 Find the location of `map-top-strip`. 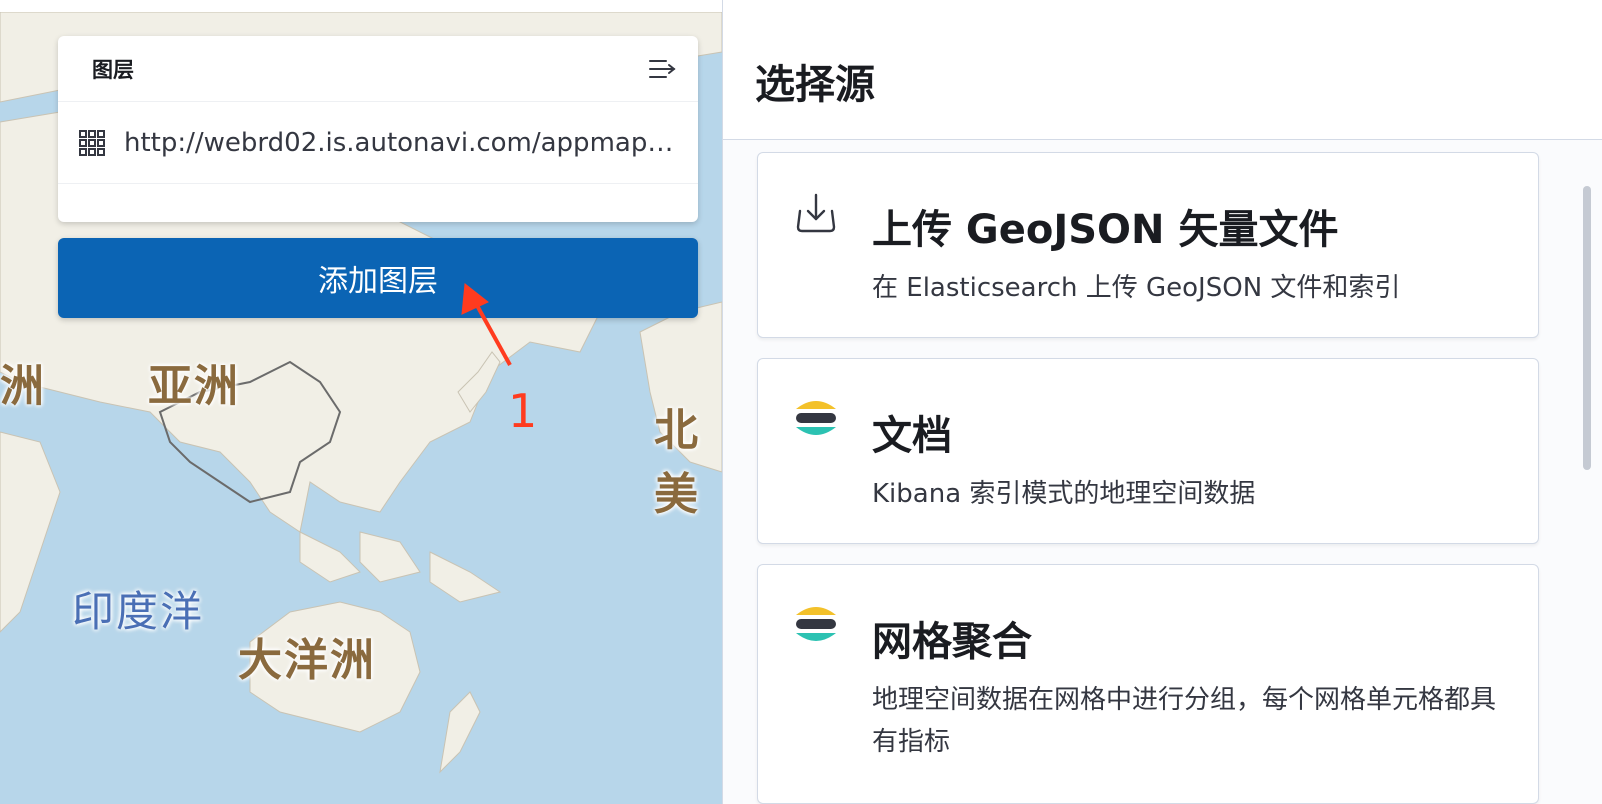

map-top-strip is located at coordinates (361, 6).